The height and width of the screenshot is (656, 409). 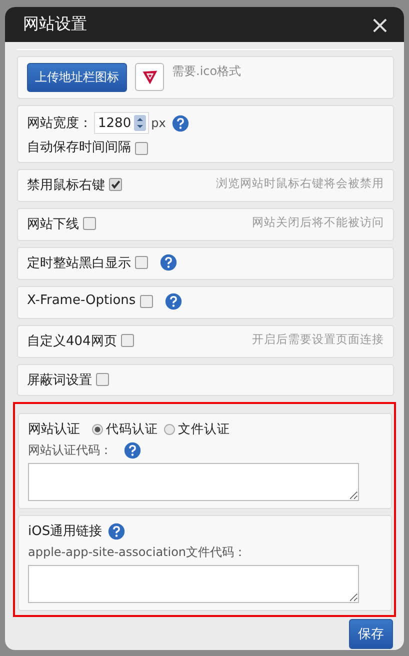 I want to click on autosave-label: 自动保存时间间隔, so click(x=79, y=147).